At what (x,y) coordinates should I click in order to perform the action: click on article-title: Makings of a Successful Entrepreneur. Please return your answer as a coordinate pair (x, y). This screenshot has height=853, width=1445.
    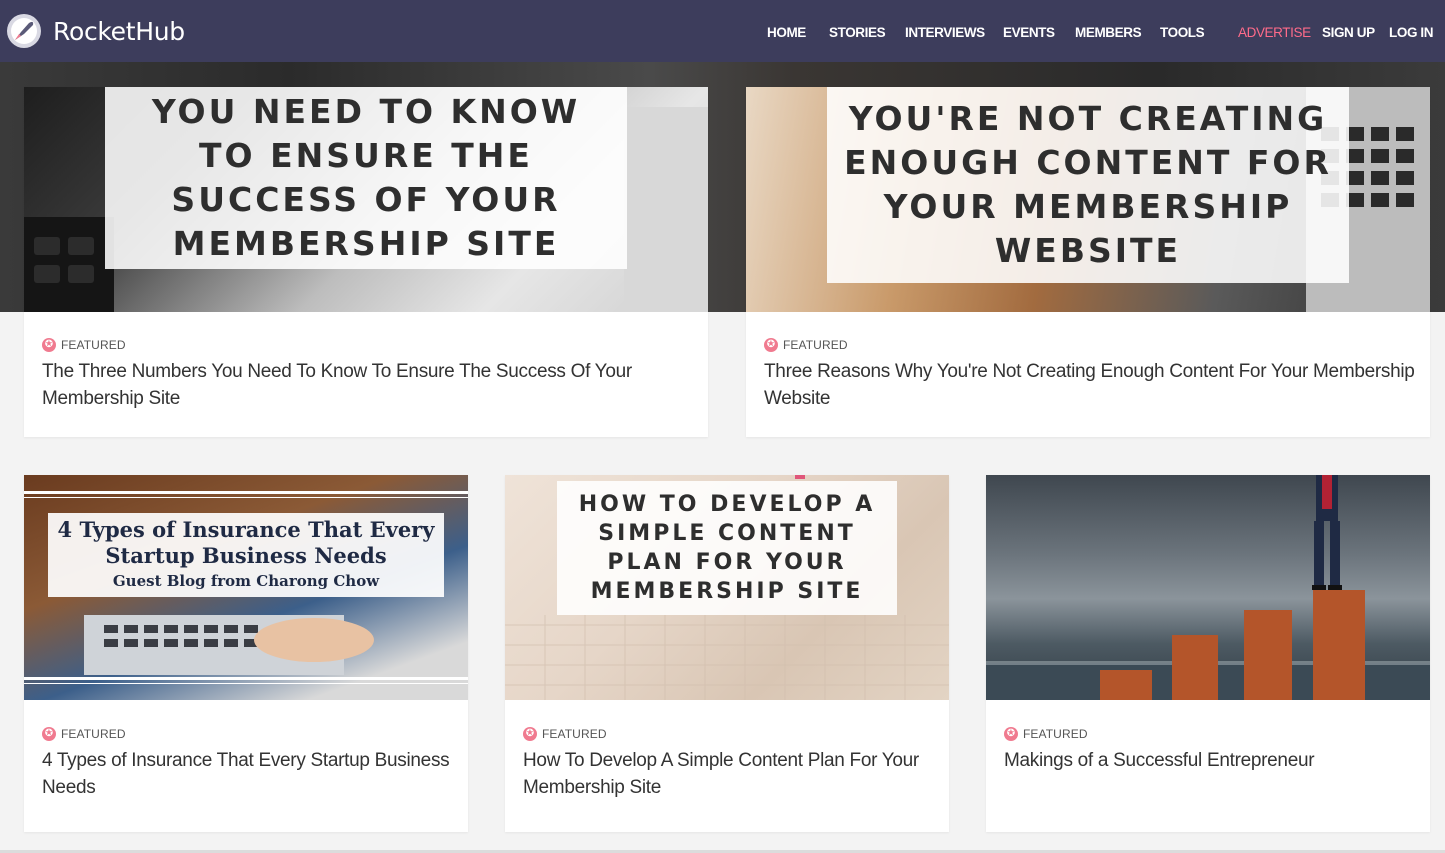
    Looking at the image, I should click on (1210, 760).